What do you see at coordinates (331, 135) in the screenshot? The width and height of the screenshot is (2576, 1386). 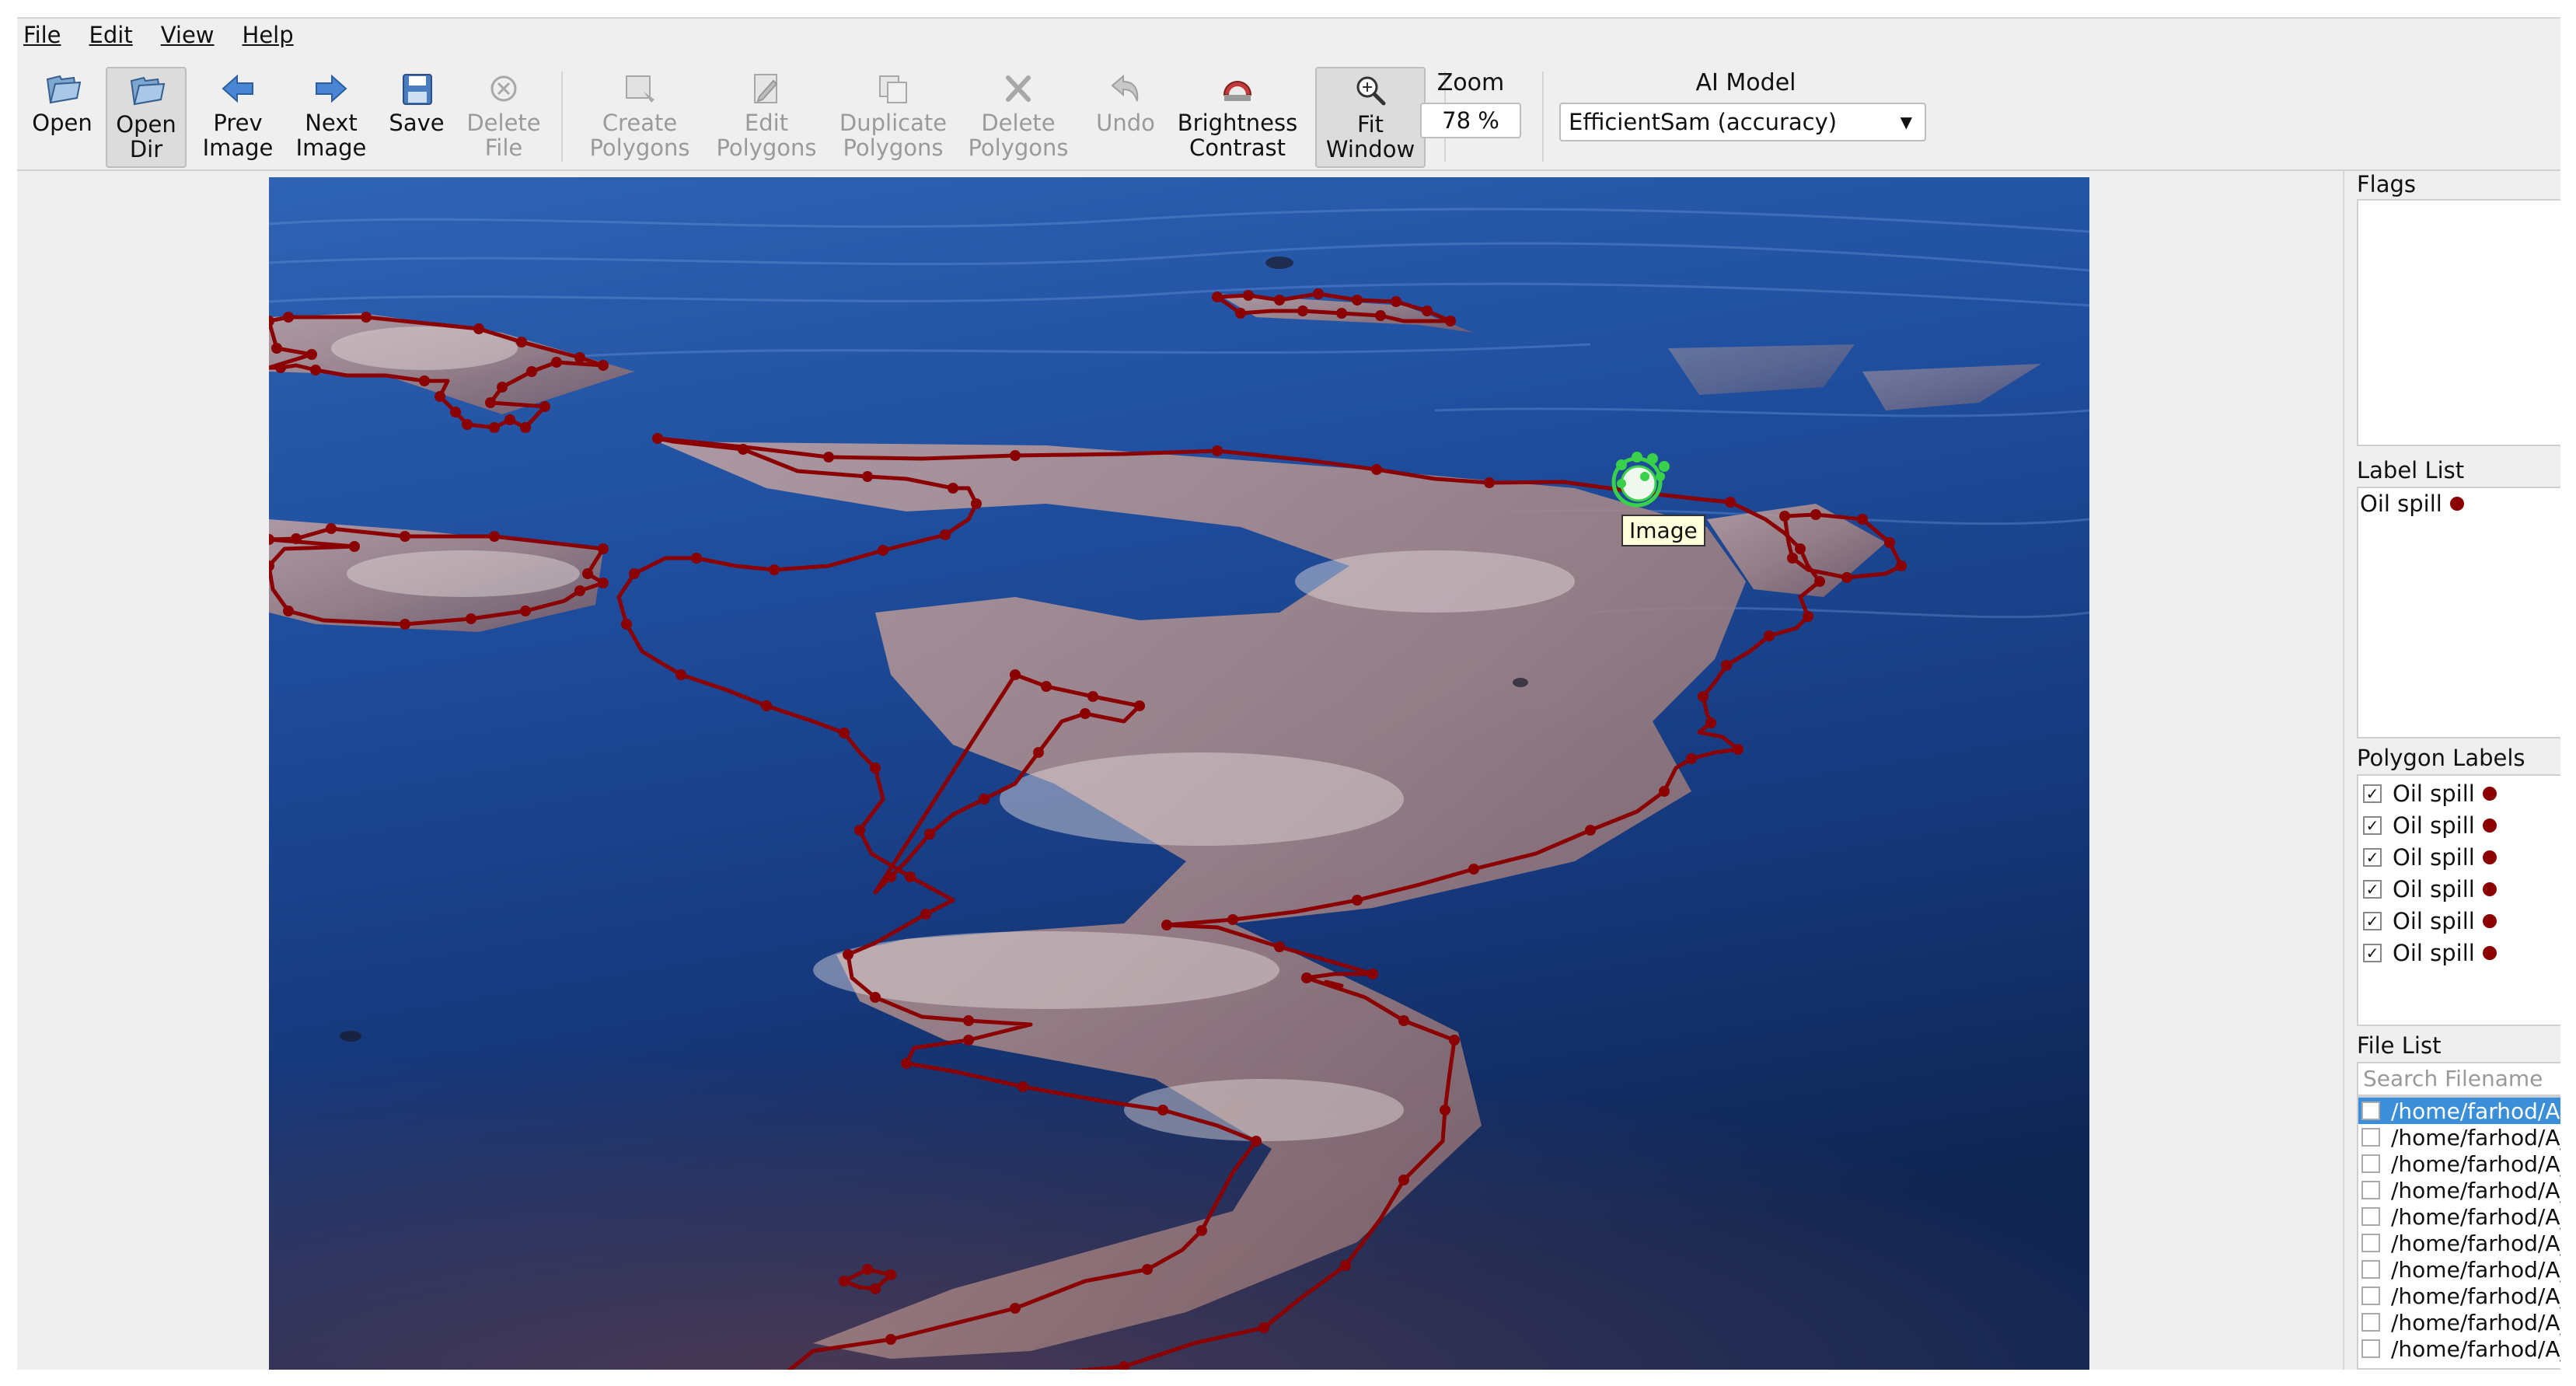 I see `next-image-button-label: Next Image` at bounding box center [331, 135].